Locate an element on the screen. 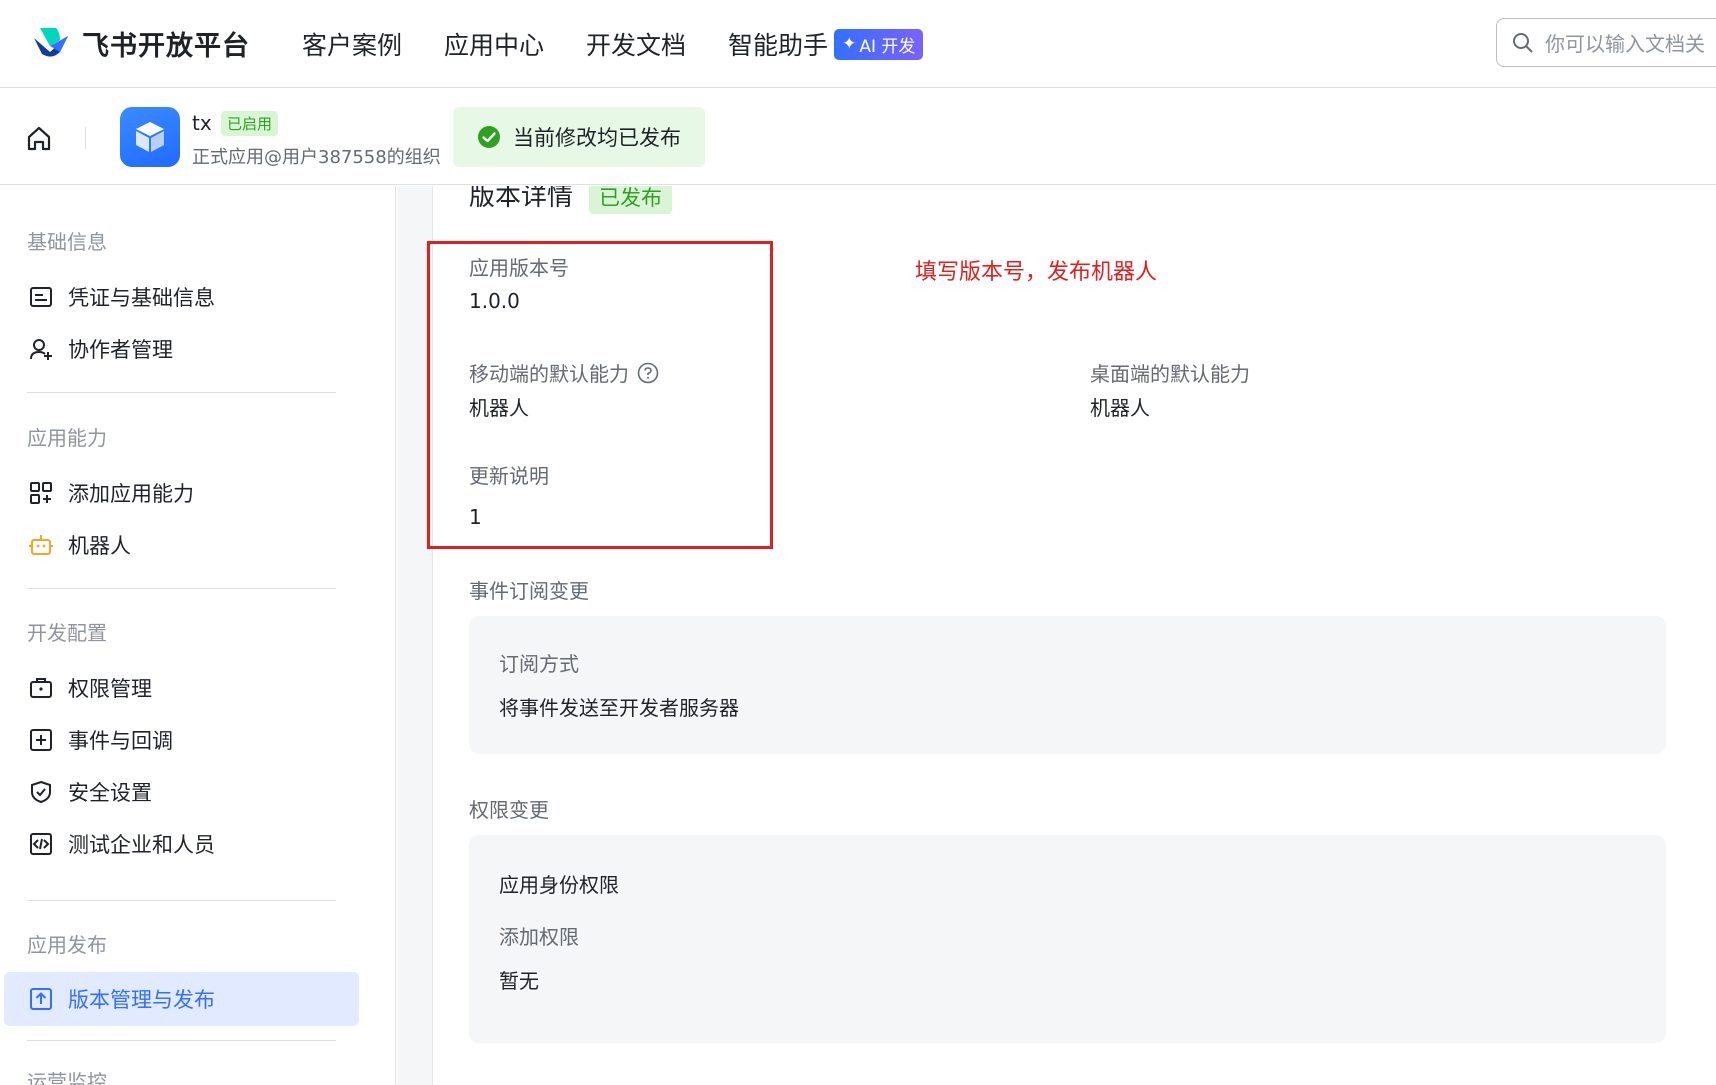  subscription-method-label: 订阅方式 is located at coordinates (539, 664).